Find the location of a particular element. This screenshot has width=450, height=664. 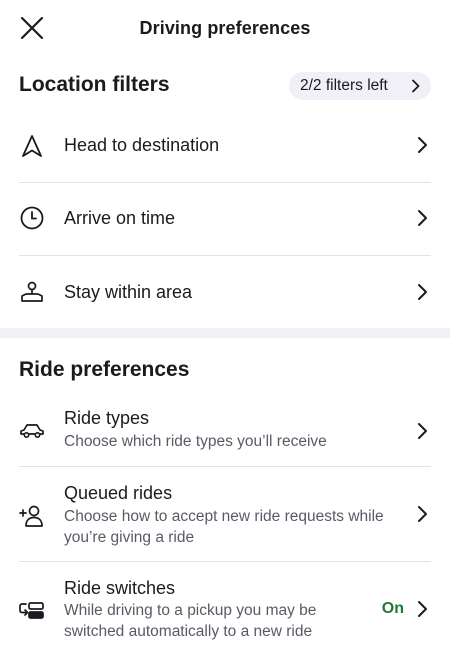

row-head-to-destination: Head to destination is located at coordinates (225, 146).